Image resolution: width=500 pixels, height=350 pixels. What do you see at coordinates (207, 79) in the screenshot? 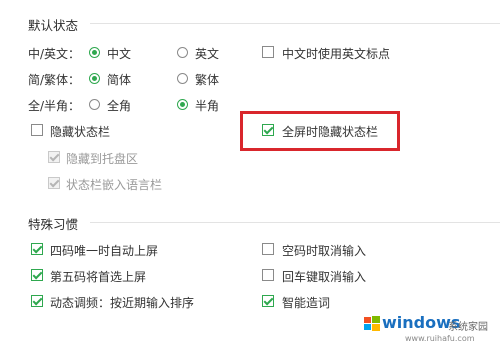
I see `radio-traditional-label: 繁体` at bounding box center [207, 79].